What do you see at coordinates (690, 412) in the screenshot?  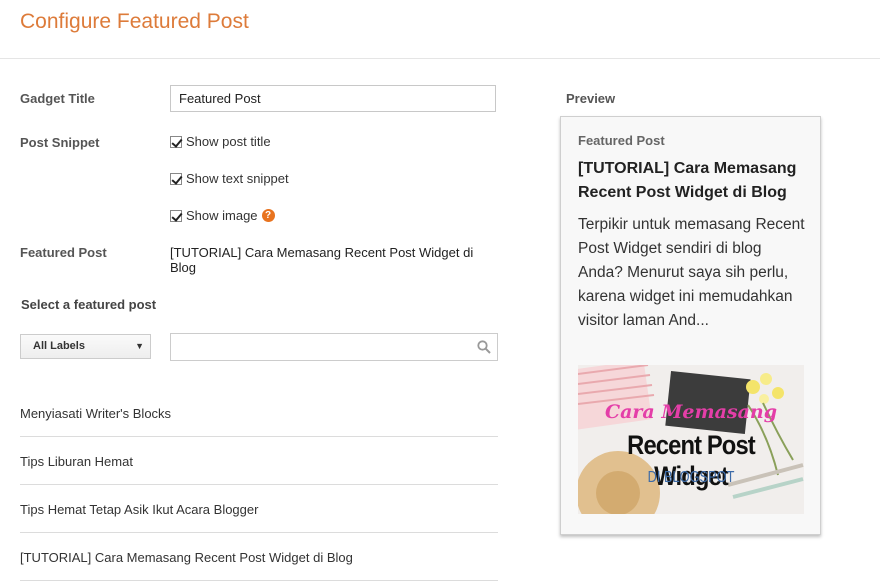 I see `thumbnail-text-line1: Cara Memasang` at bounding box center [690, 412].